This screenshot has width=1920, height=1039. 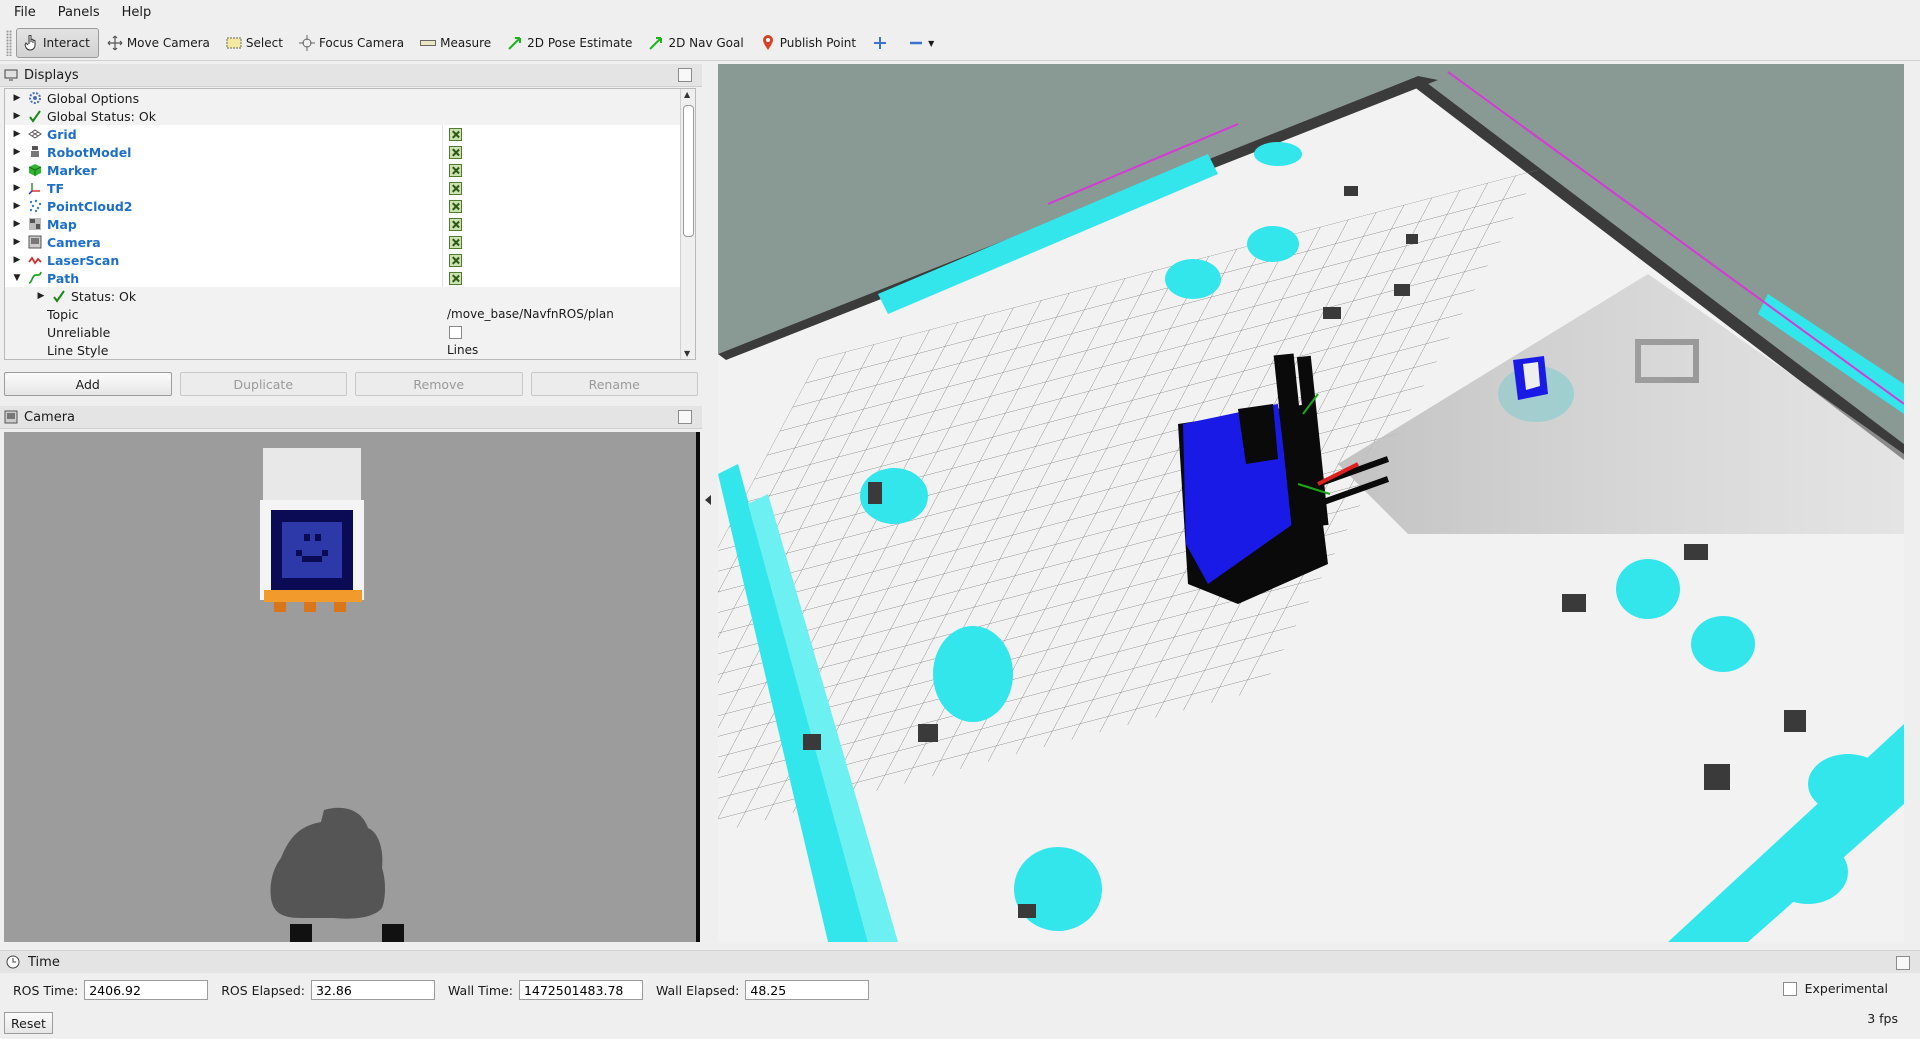 I want to click on tree-row-path: ▼ Path, so click(x=350, y=278).